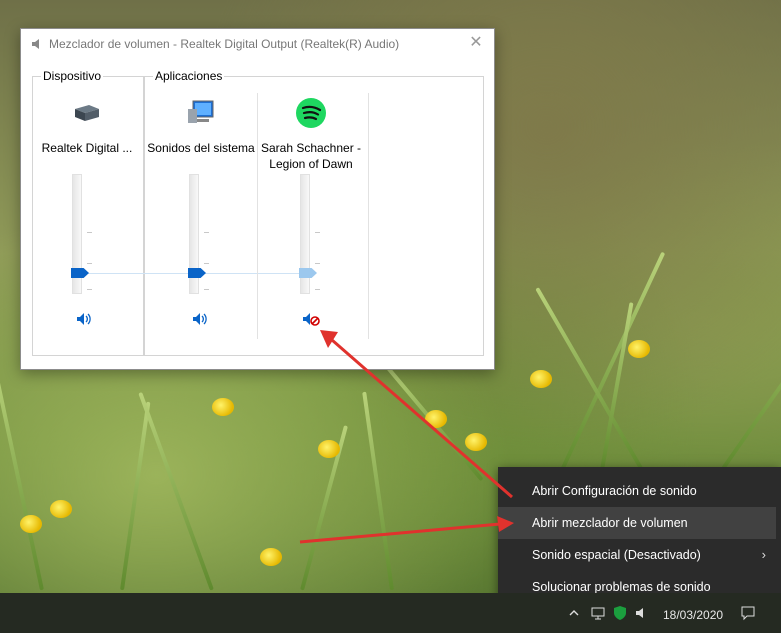 The image size is (781, 633). Describe the element at coordinates (390, 613) in the screenshot. I see `taskbar: 18/03/2020` at that location.